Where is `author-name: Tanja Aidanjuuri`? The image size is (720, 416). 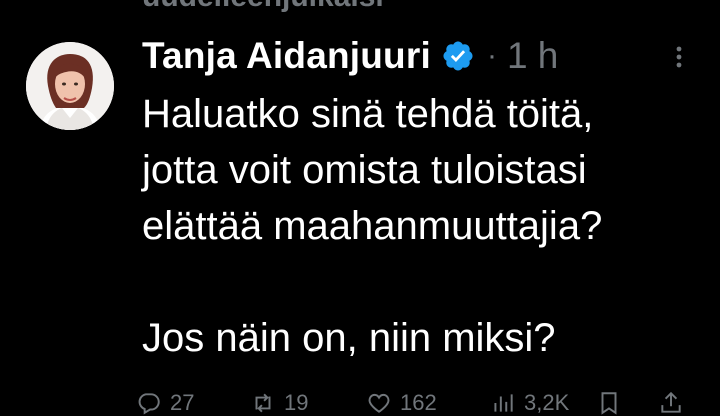 author-name: Tanja Aidanjuuri is located at coordinates (286, 56).